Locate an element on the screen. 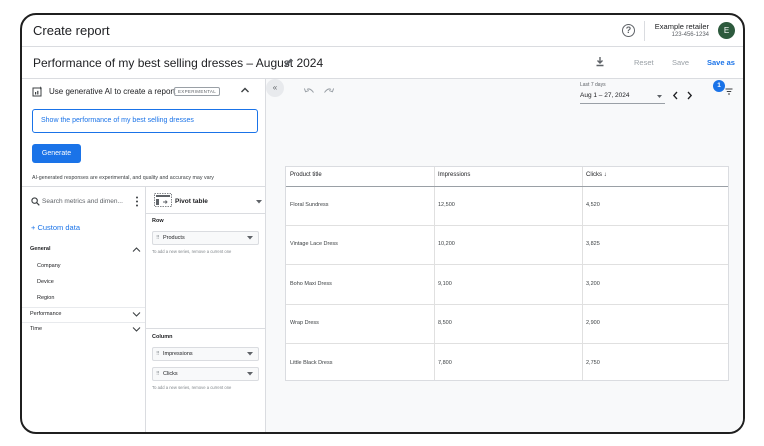  visualization-select: Pivot table is located at coordinates (191, 201).